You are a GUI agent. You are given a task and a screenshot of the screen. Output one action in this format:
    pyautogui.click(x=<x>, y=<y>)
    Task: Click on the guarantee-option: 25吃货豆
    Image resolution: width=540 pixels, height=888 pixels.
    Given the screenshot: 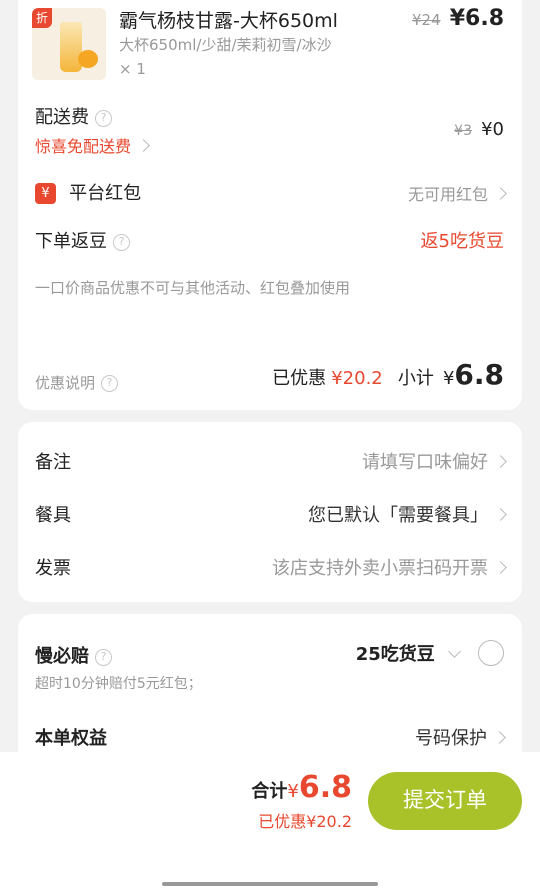 What is the action you would take?
    pyautogui.click(x=430, y=655)
    